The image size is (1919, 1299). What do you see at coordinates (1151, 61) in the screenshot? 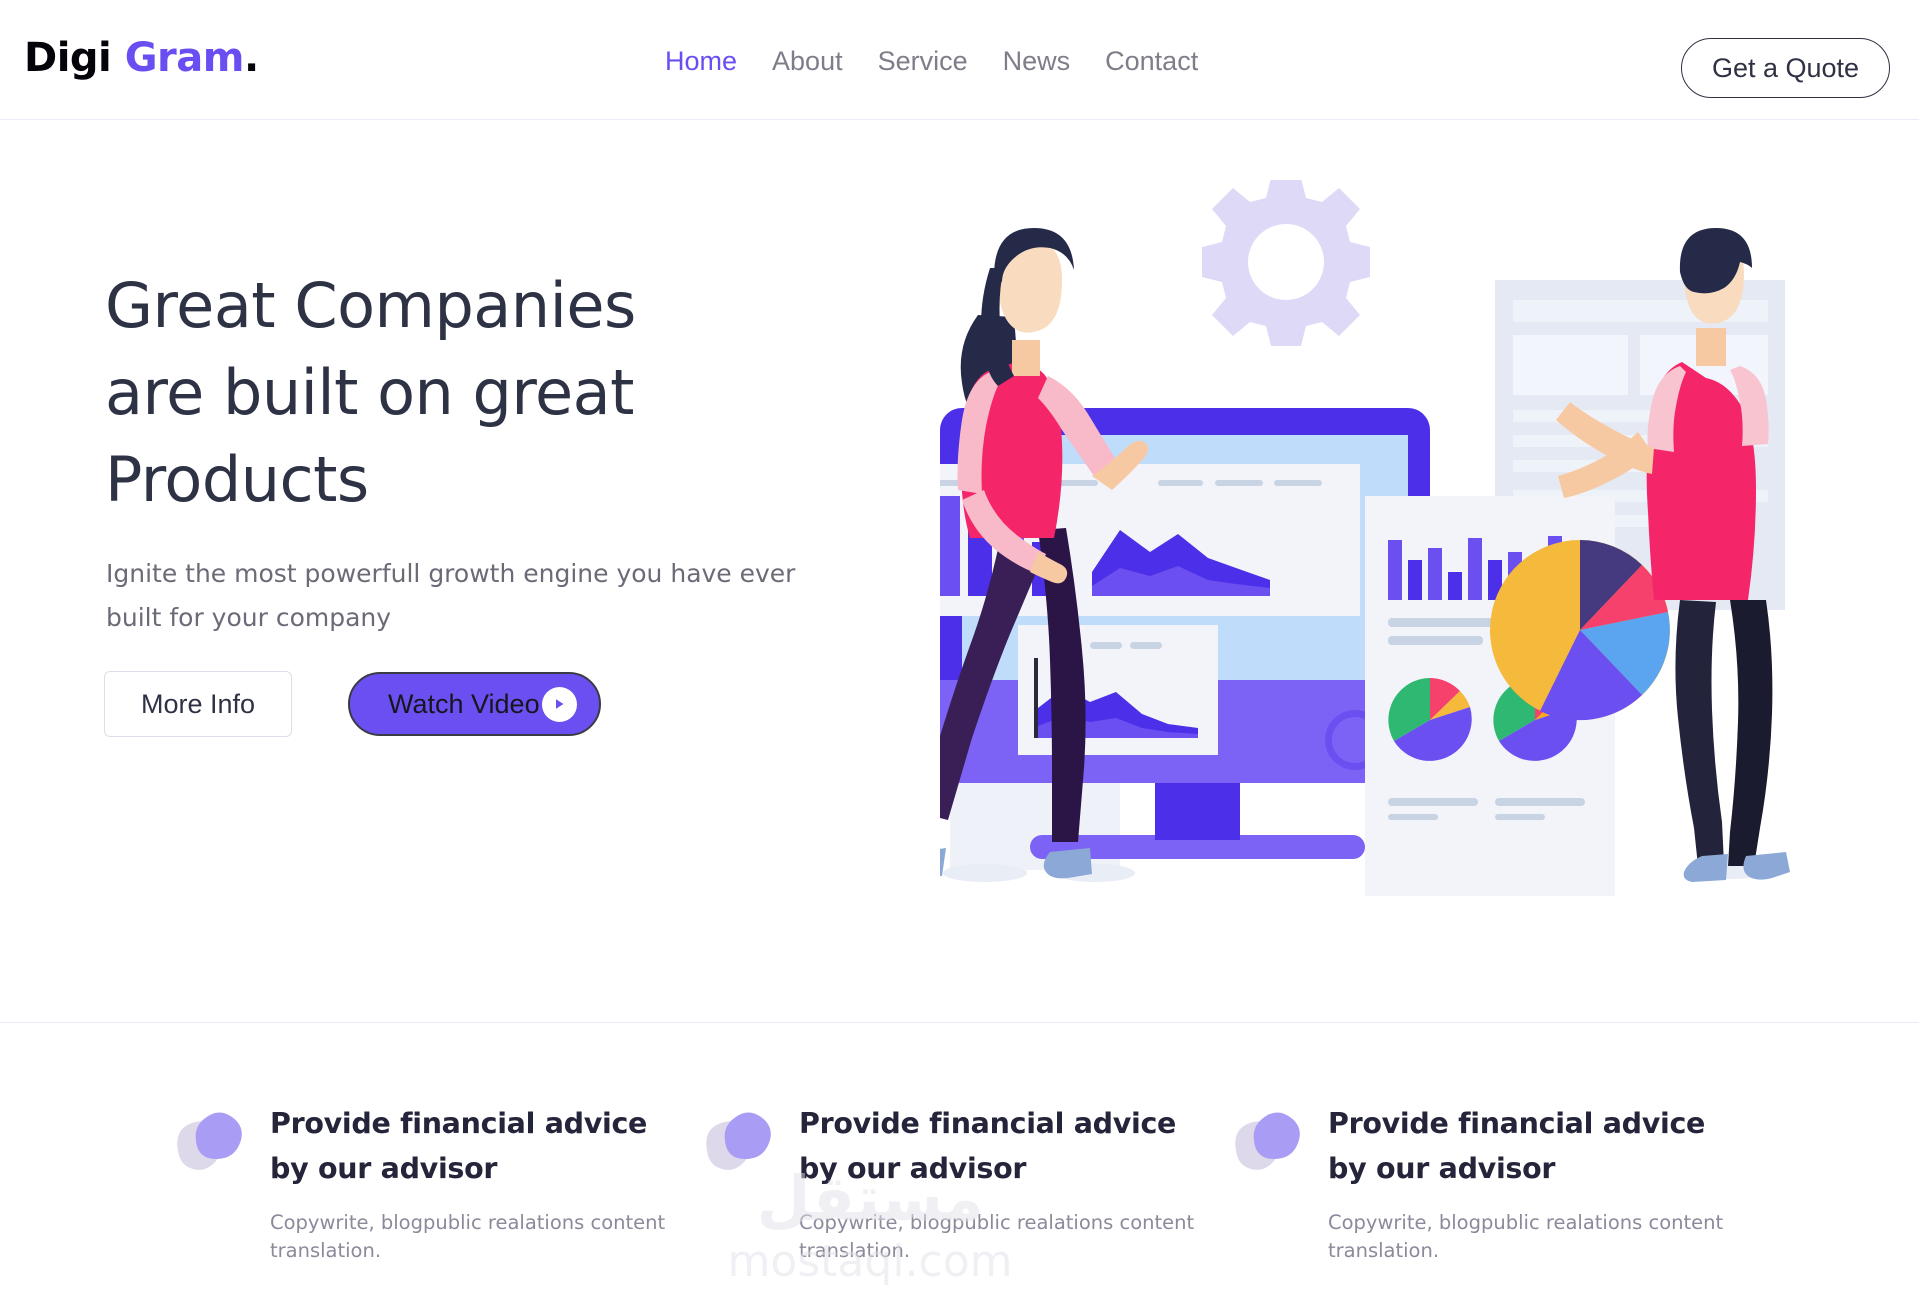
I see `nav-item-contact: Contact` at bounding box center [1151, 61].